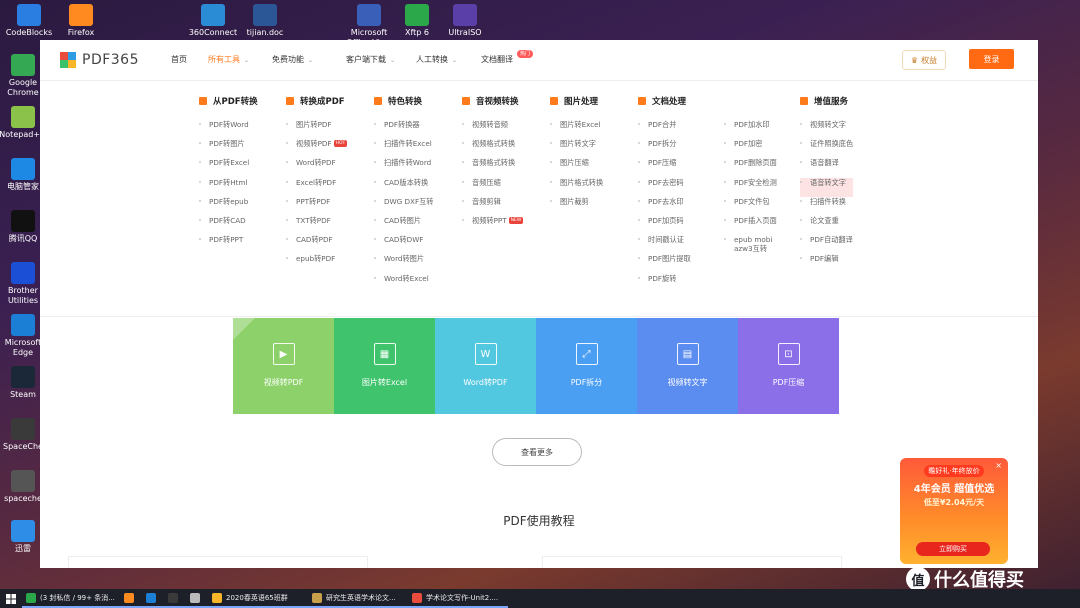 The height and width of the screenshot is (608, 1080). Describe the element at coordinates (228, 167) in the screenshot. I see `menu-item: PDF转Excel` at that location.